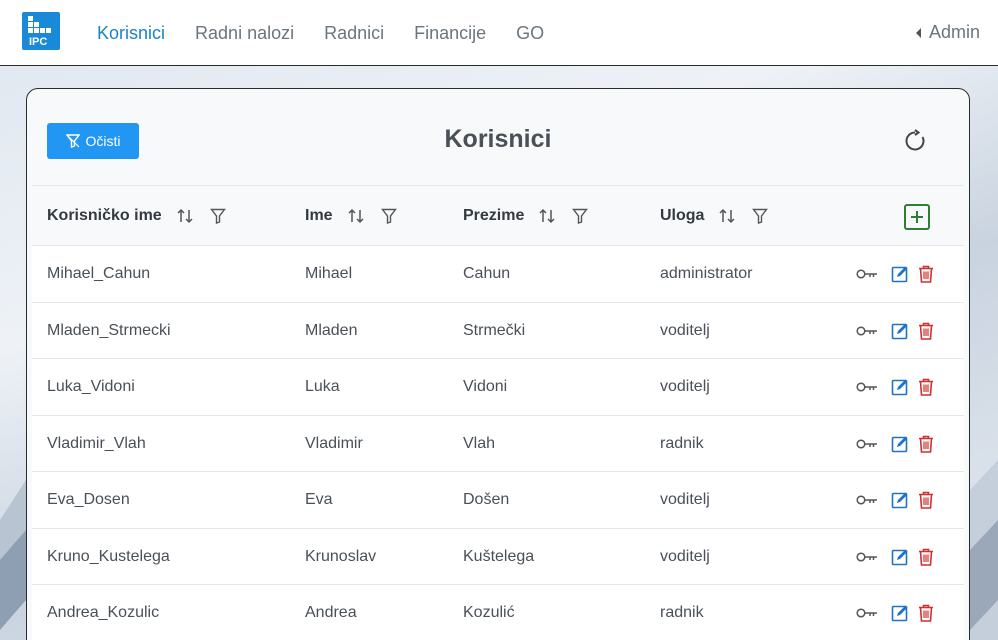 The height and width of the screenshot is (640, 998). What do you see at coordinates (319, 499) in the screenshot?
I see `cell-first-name: Eva` at bounding box center [319, 499].